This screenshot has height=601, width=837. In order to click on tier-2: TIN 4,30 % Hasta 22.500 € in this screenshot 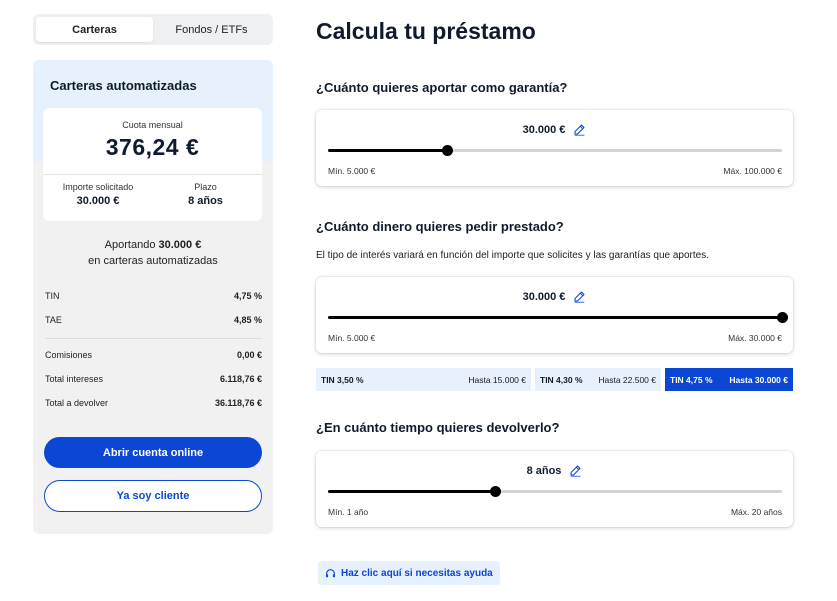, I will do `click(598, 379)`.